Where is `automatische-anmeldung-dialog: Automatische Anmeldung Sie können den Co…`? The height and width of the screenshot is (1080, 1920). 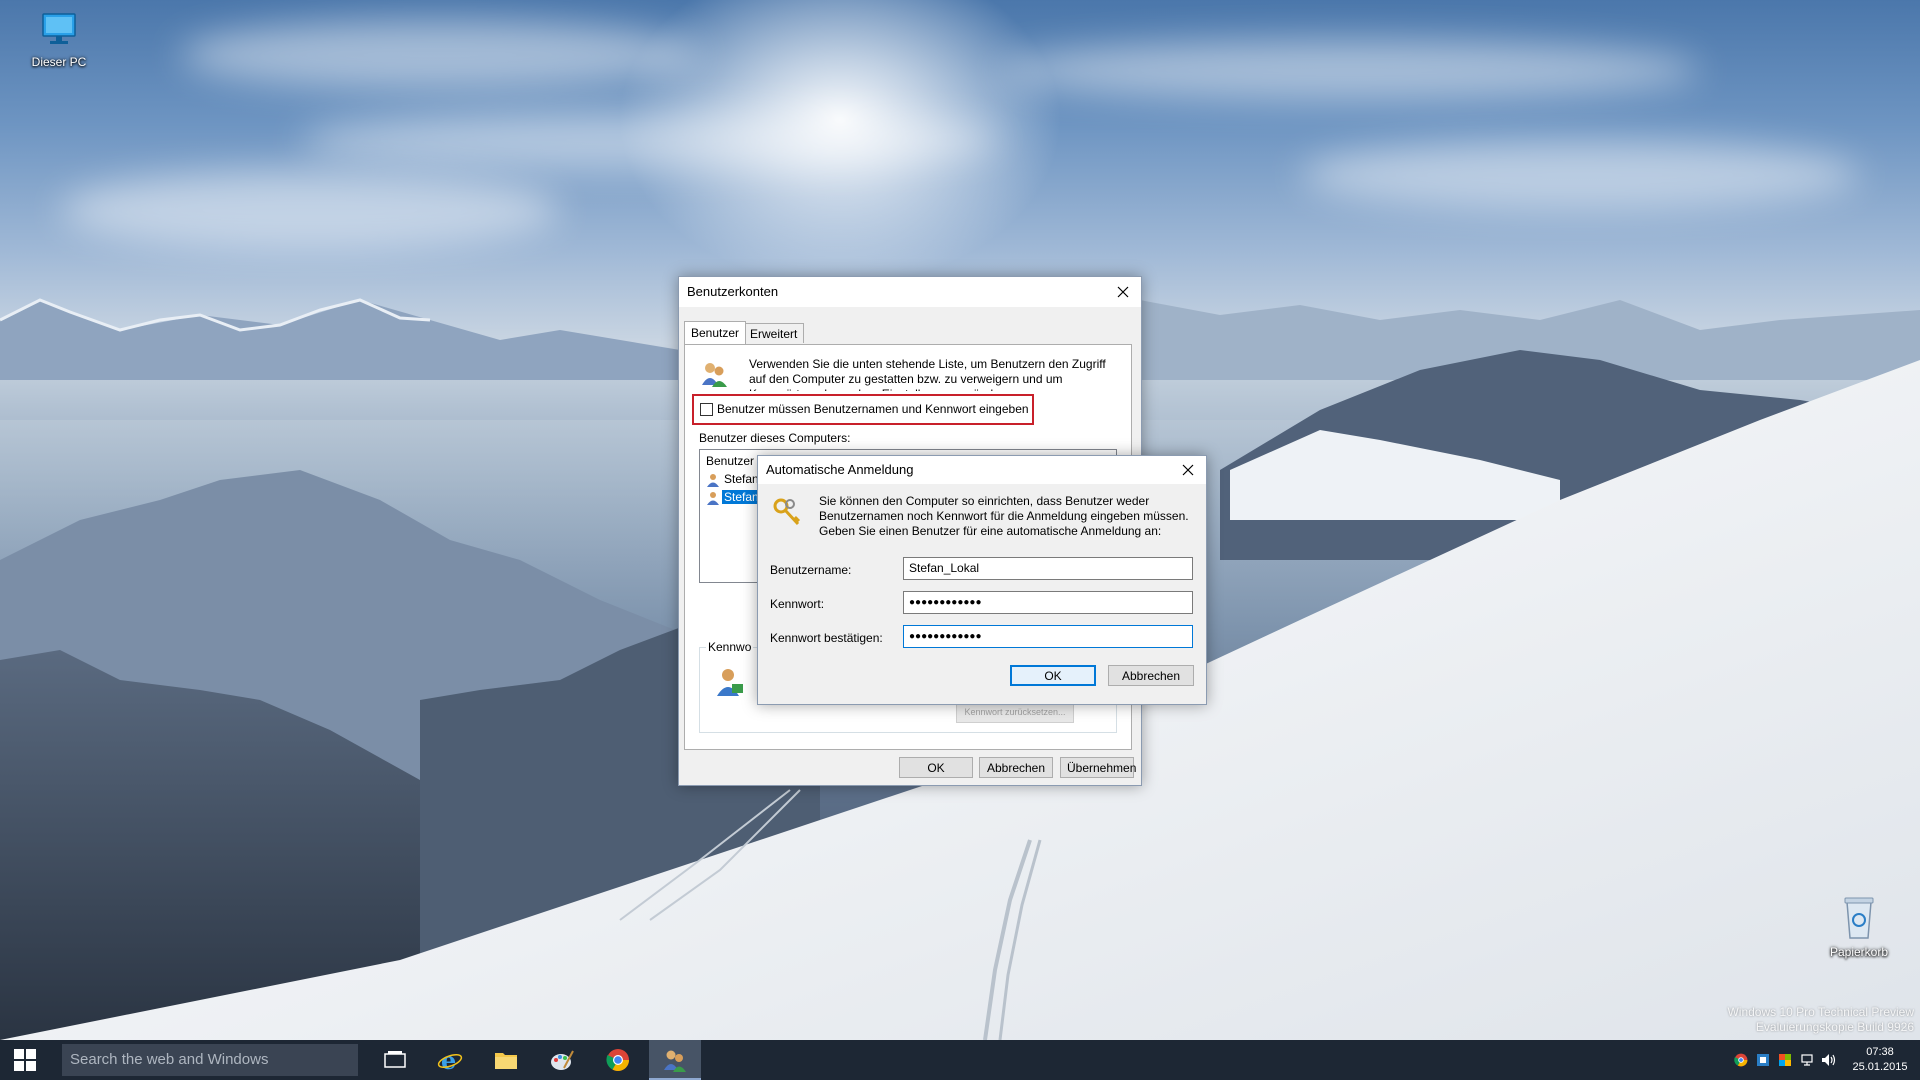 automatische-anmeldung-dialog: Automatische Anmeldung Sie können den Co… is located at coordinates (982, 580).